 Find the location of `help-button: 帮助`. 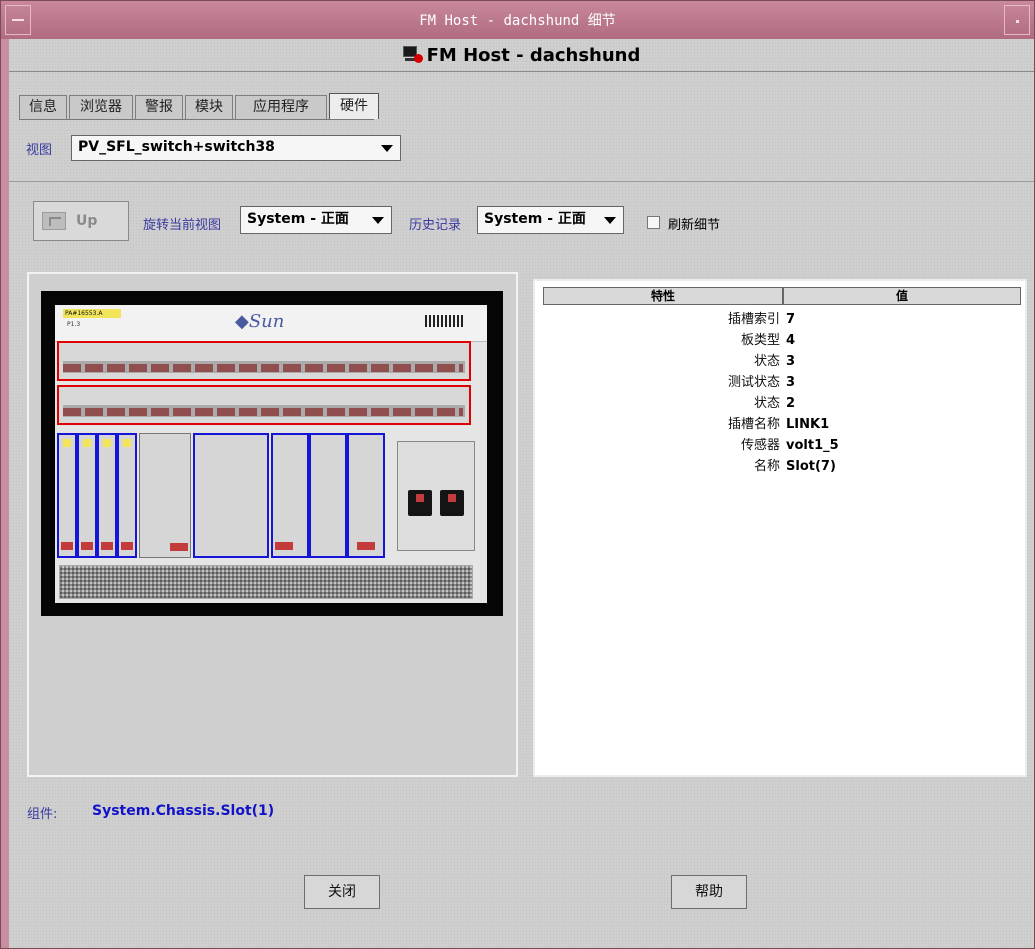

help-button: 帮助 is located at coordinates (709, 892).